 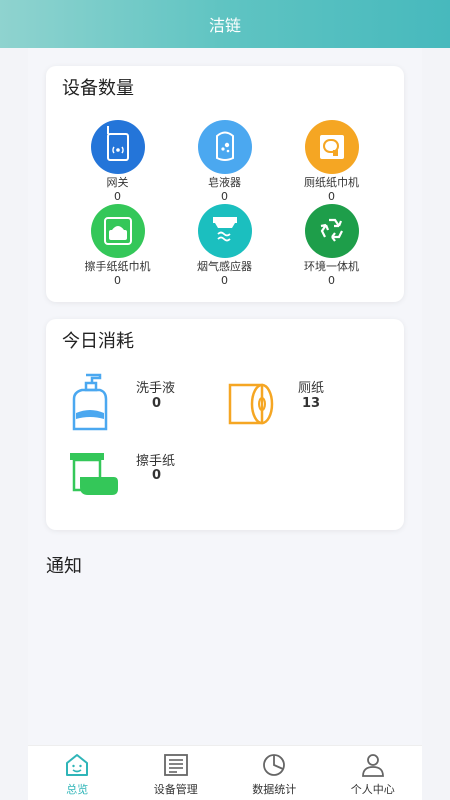 What do you see at coordinates (117, 231) in the screenshot?
I see `tissue-box-icon` at bounding box center [117, 231].